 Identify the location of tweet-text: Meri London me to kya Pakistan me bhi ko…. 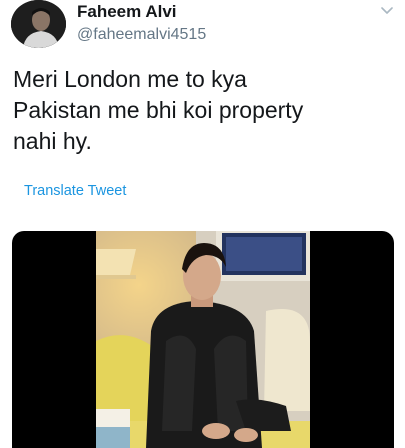
(158, 110).